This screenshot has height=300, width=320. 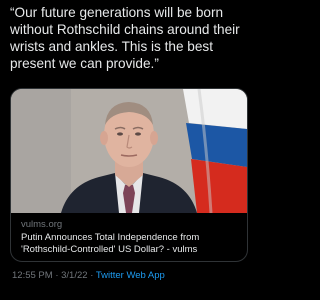 What do you see at coordinates (74, 275) in the screenshot?
I see `tweet-date: 3/1/22` at bounding box center [74, 275].